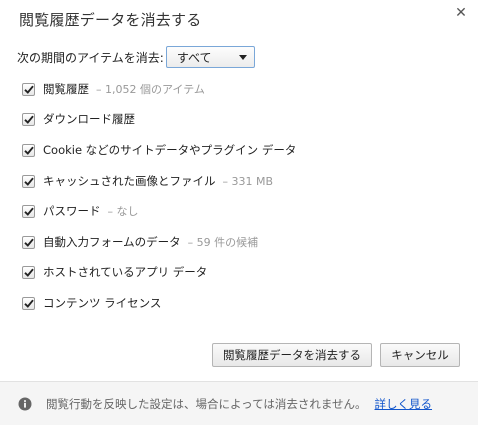  Describe the element at coordinates (90, 57) in the screenshot. I see `time-range-label: 次の期間のアイテムを消去:` at that location.